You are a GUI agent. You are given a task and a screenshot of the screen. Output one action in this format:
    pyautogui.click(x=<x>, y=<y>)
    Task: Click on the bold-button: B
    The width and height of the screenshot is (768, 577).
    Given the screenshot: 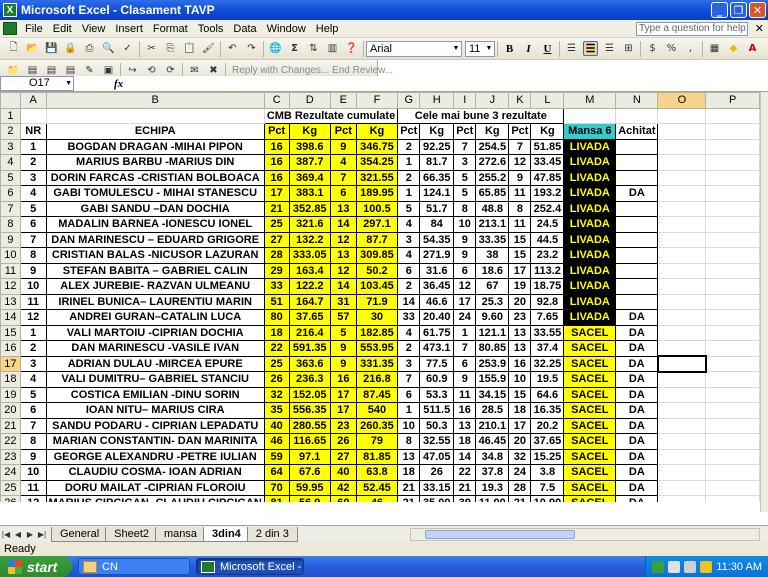 What is the action you would take?
    pyautogui.click(x=509, y=48)
    